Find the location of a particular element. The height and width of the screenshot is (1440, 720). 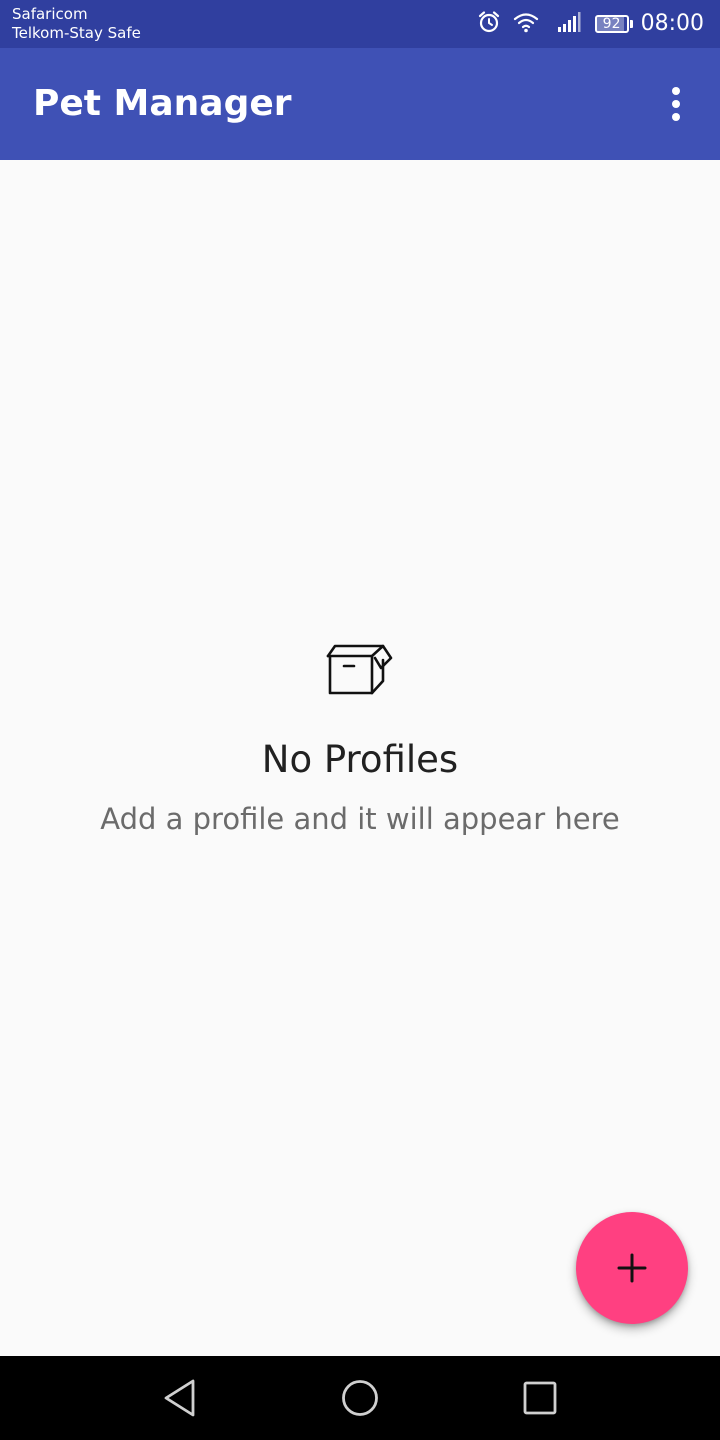

recents-icon is located at coordinates (540, 1398).